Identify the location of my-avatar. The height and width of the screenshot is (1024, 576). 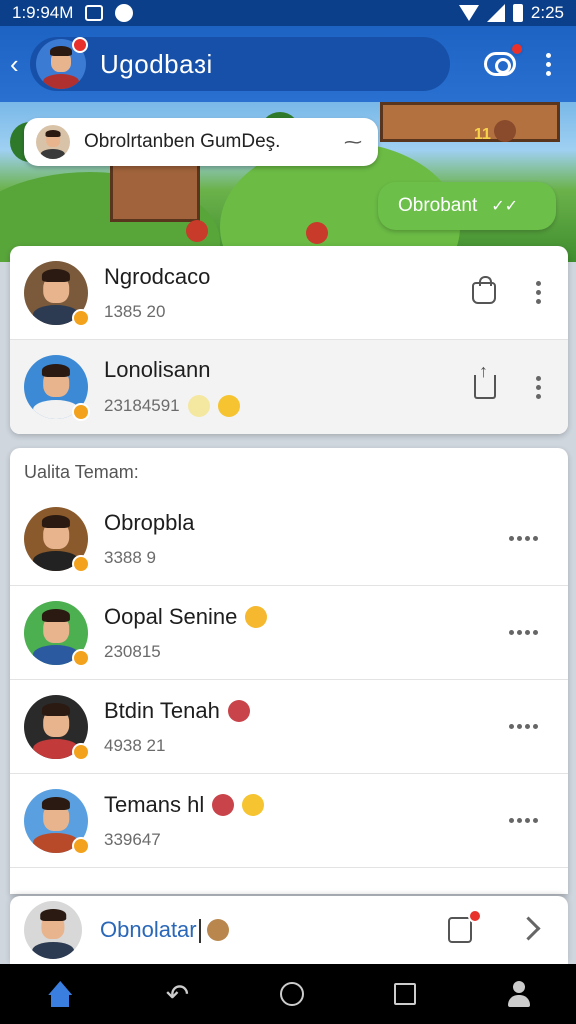
(53, 930).